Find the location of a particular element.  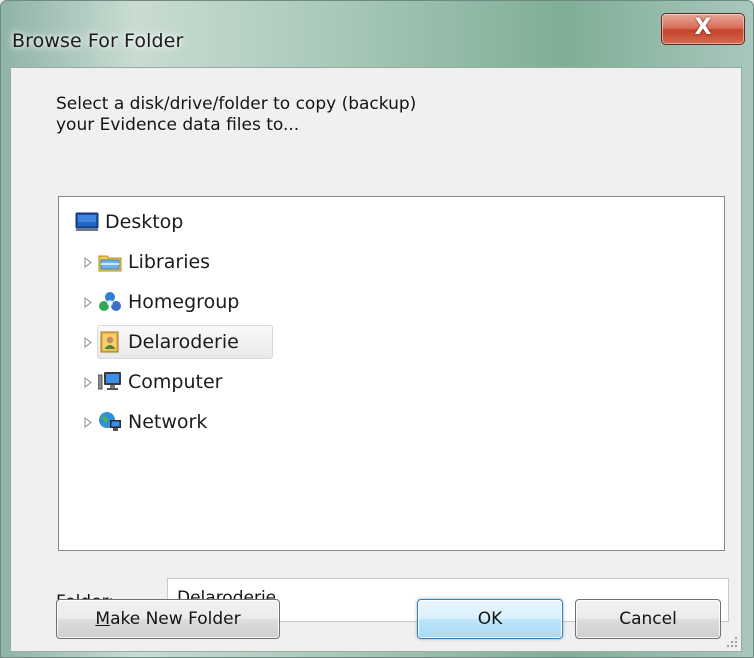

tree-item-desktop: Desktop is located at coordinates (129, 222).